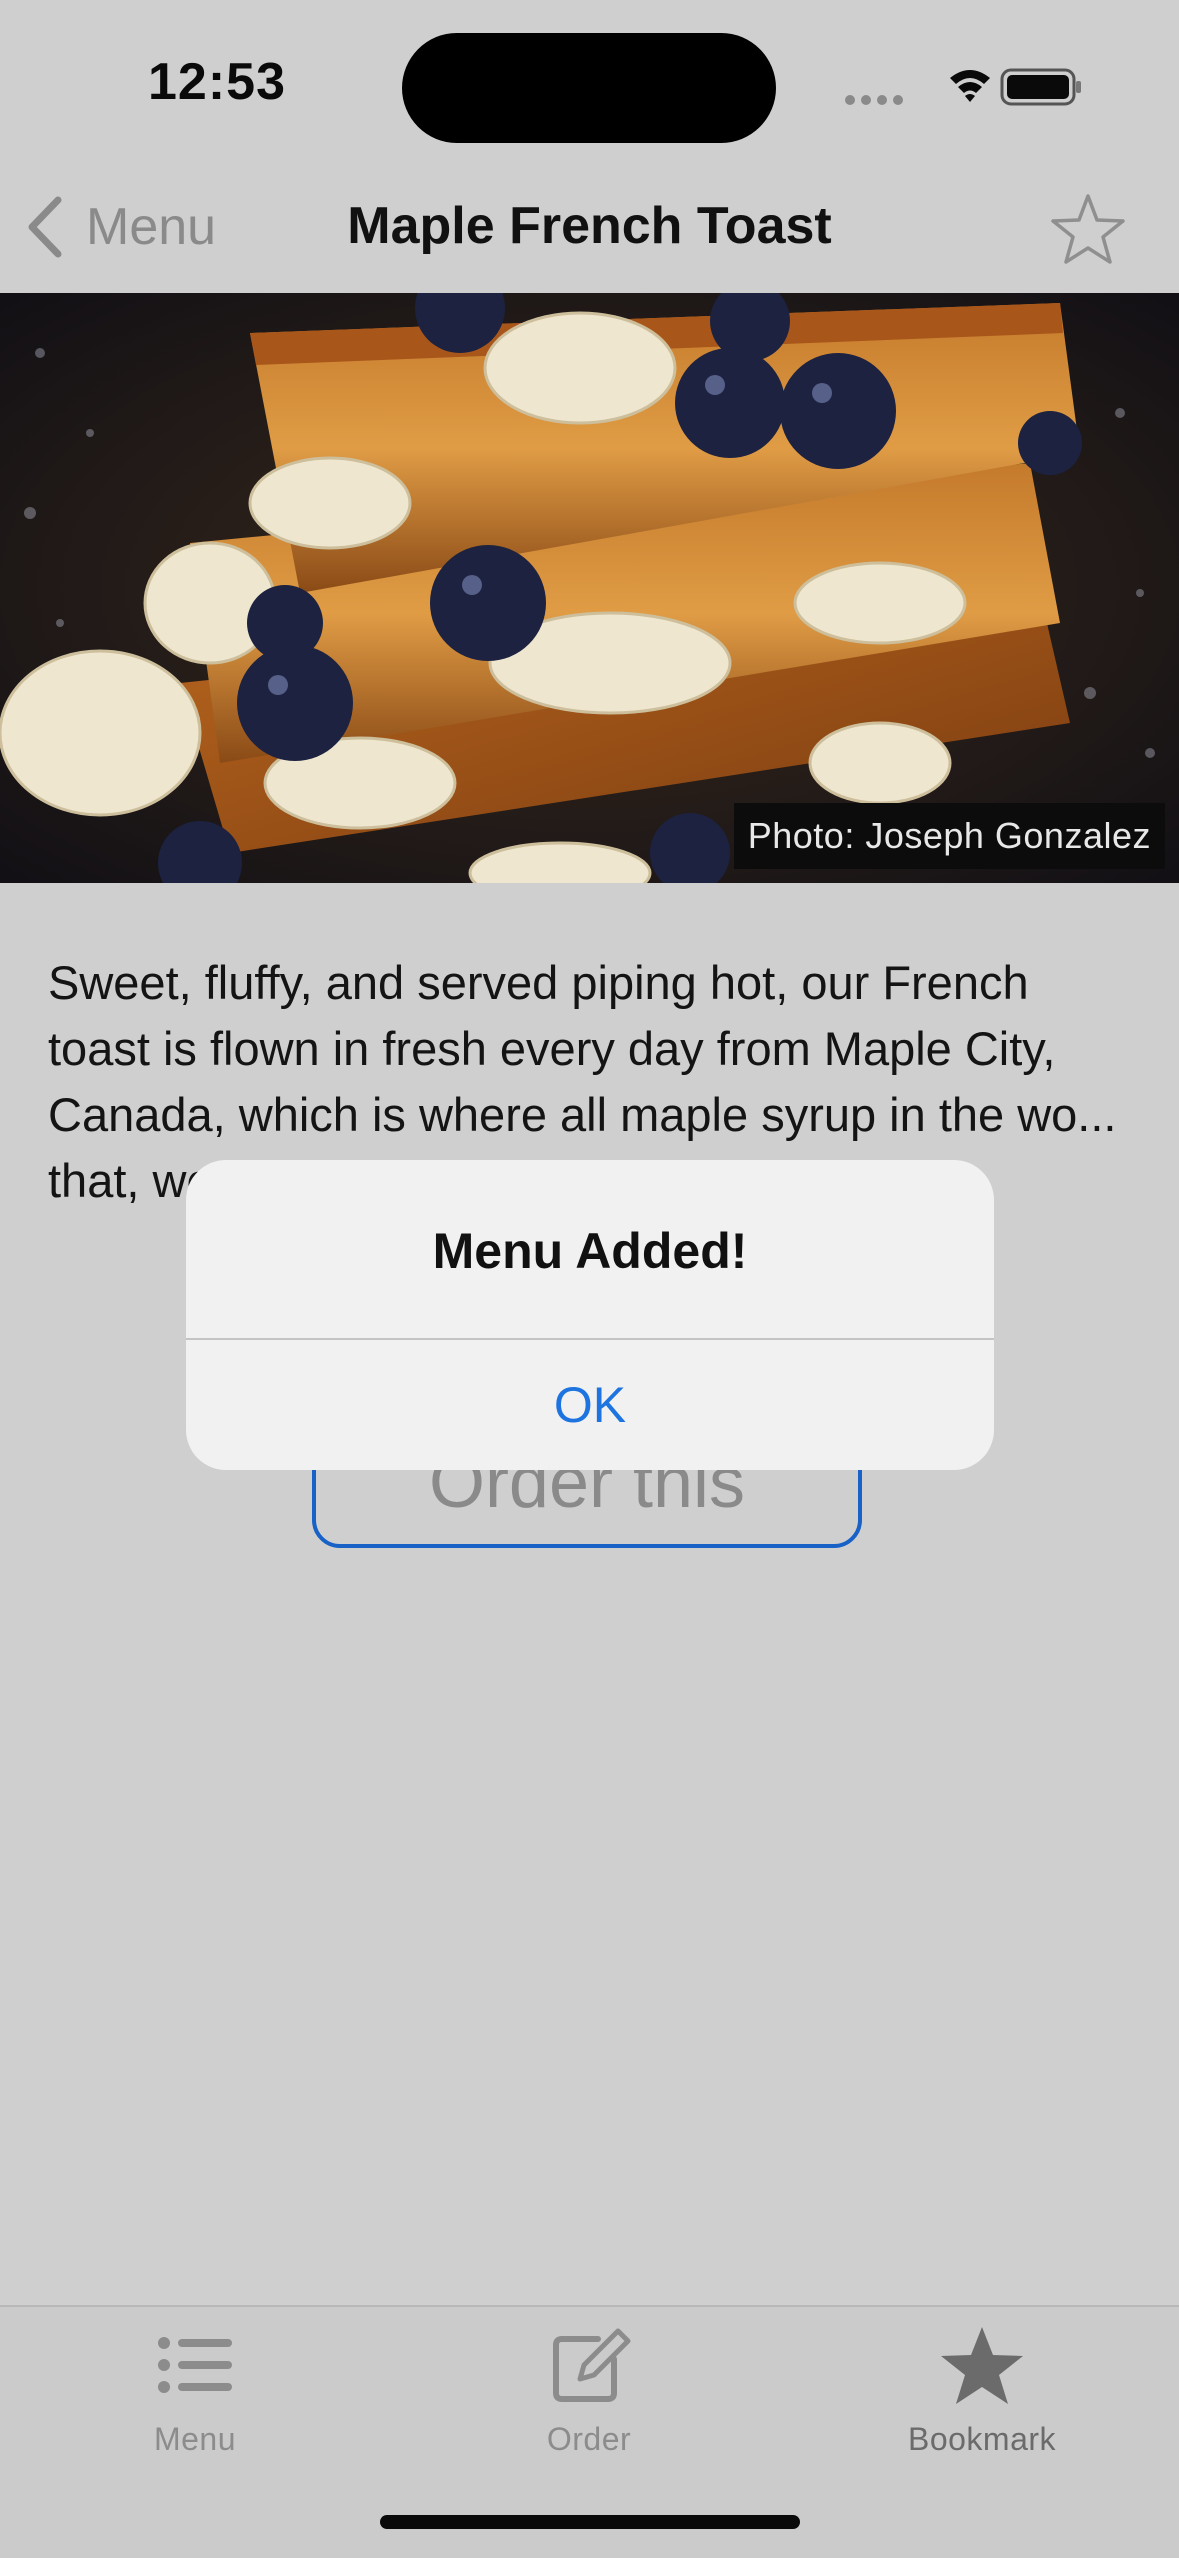  I want to click on page-title: Maple French Toast, so click(589, 226).